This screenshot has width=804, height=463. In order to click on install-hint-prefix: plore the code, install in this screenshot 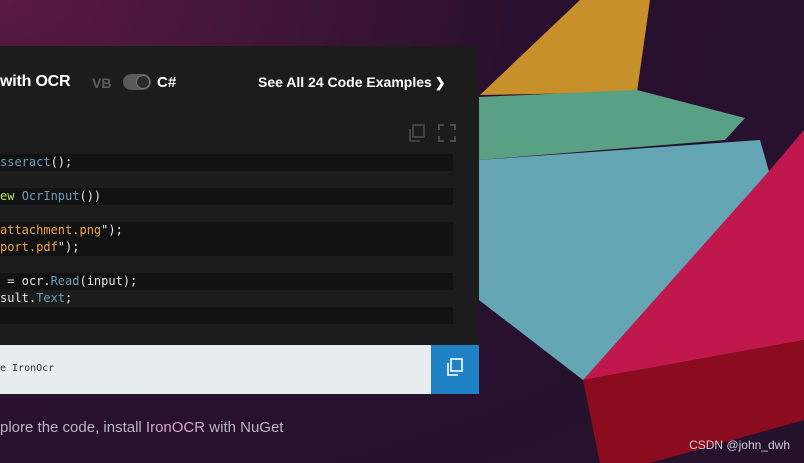, I will do `click(73, 427)`.